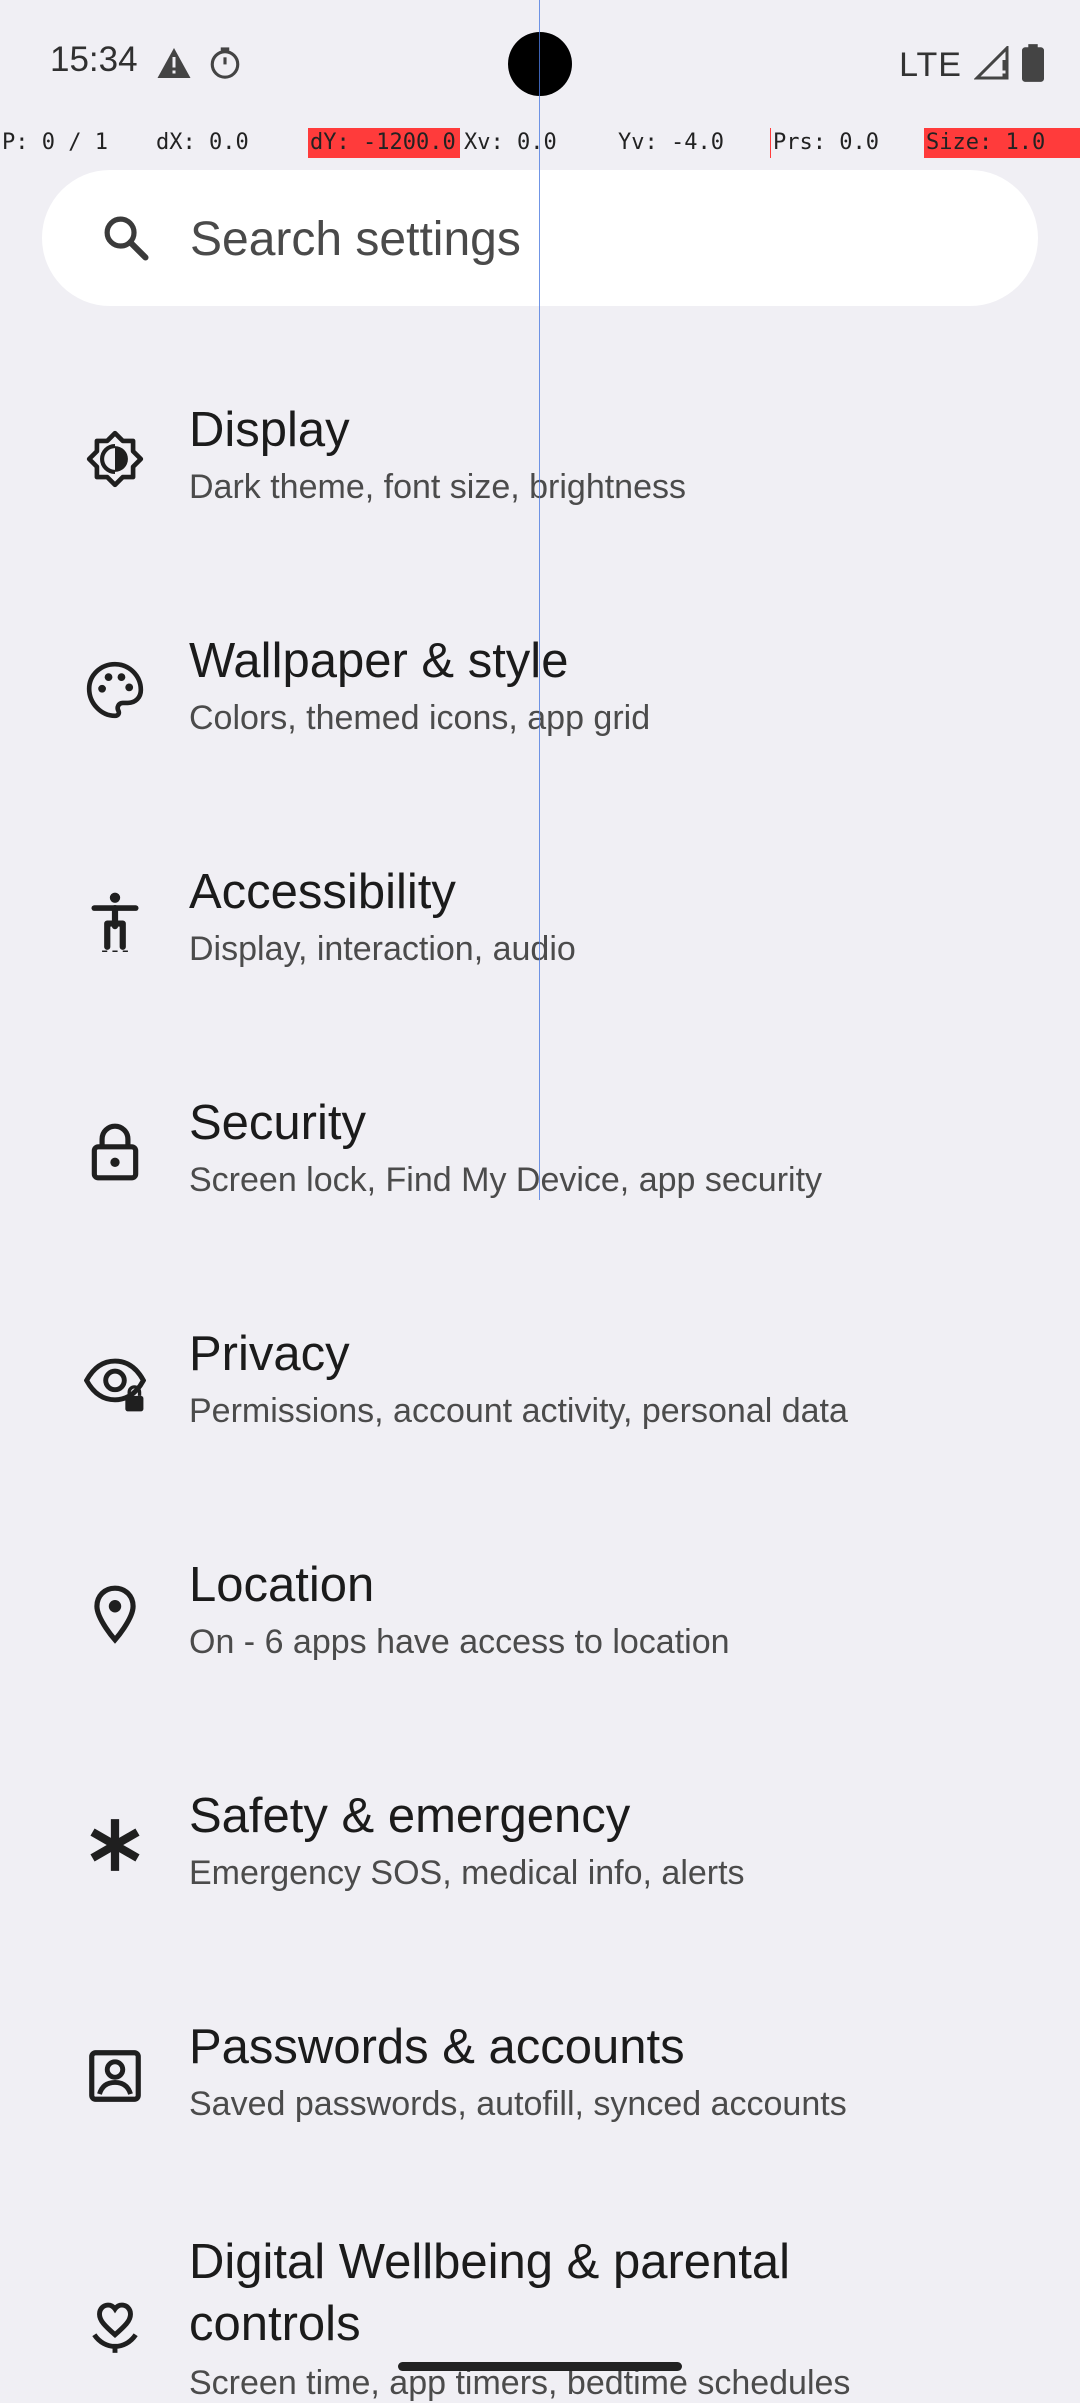 The width and height of the screenshot is (1080, 2403). What do you see at coordinates (1002, 143) in the screenshot?
I see `debug-size: Size: 1.0` at bounding box center [1002, 143].